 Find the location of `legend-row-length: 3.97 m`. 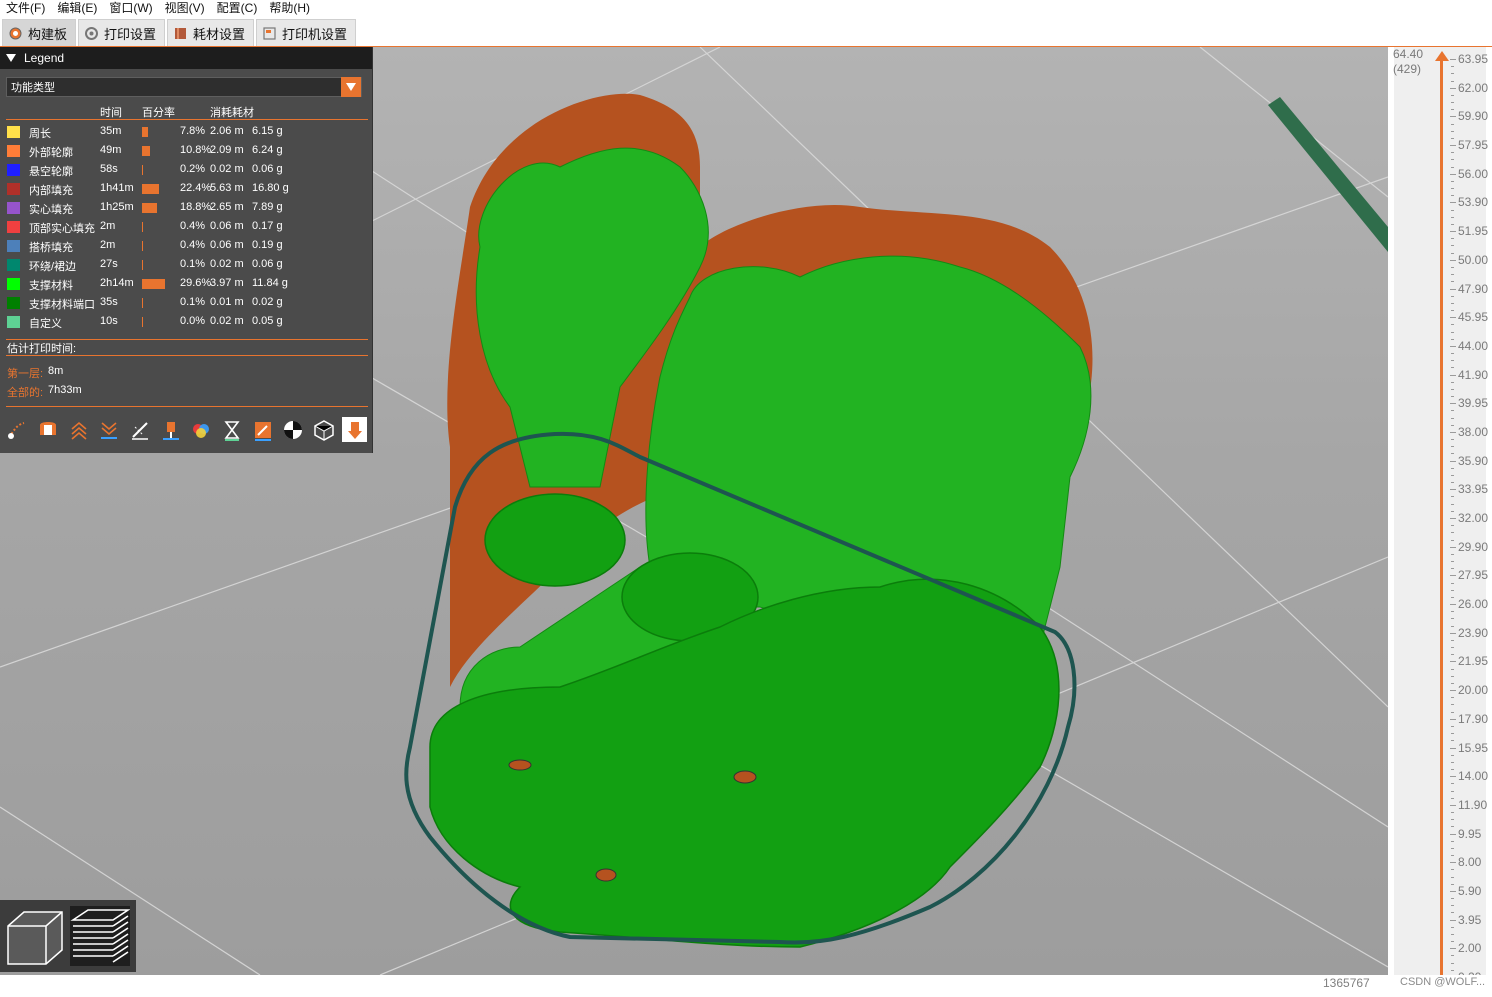

legend-row-length: 3.97 m is located at coordinates (227, 283).